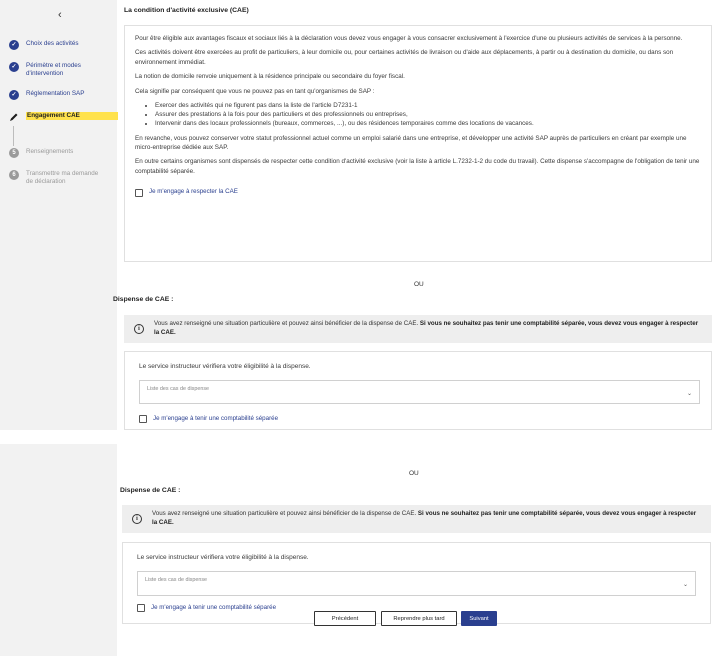 The width and height of the screenshot is (716, 656). I want to click on step-choix-activites: ✓ Choix des activités, so click(63, 45).